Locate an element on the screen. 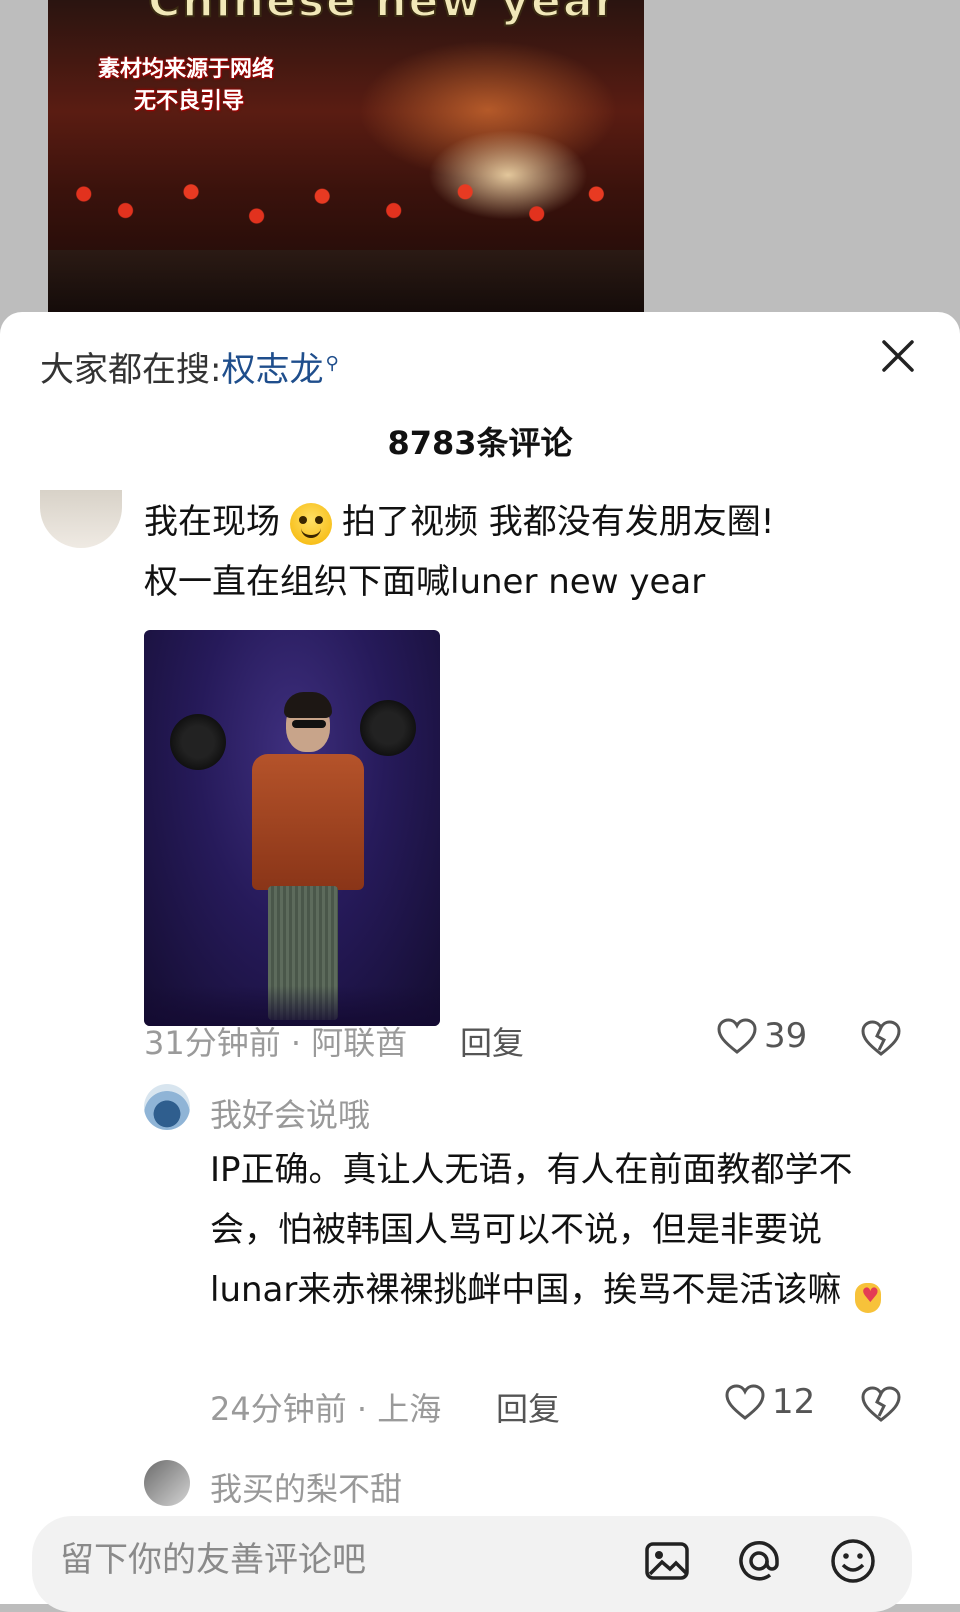 Image resolution: width=960 pixels, height=1612 pixels. at-icon is located at coordinates (759, 1561).